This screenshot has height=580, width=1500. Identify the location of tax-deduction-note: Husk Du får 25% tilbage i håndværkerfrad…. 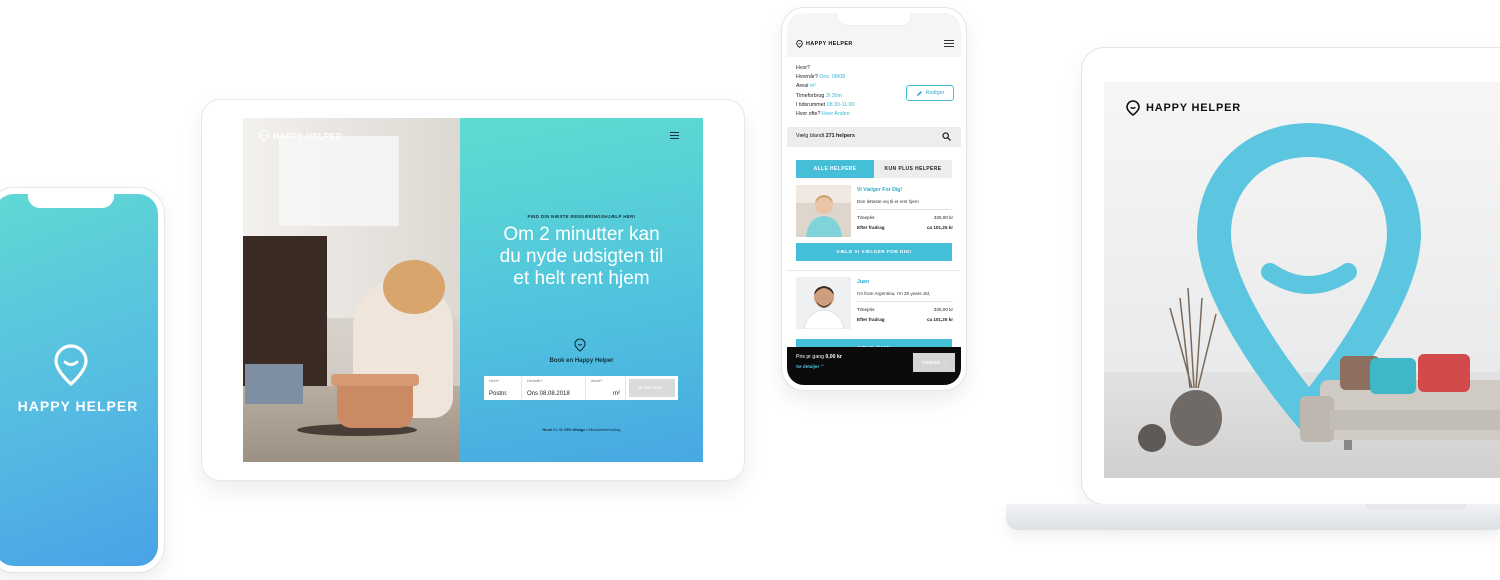
(581, 430).